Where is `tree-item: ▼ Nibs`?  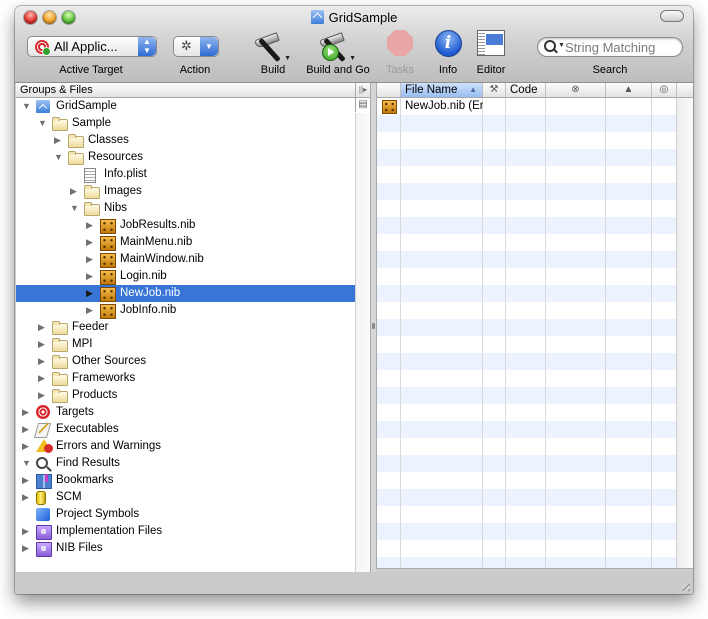
tree-item: ▼ Nibs is located at coordinates (185, 208).